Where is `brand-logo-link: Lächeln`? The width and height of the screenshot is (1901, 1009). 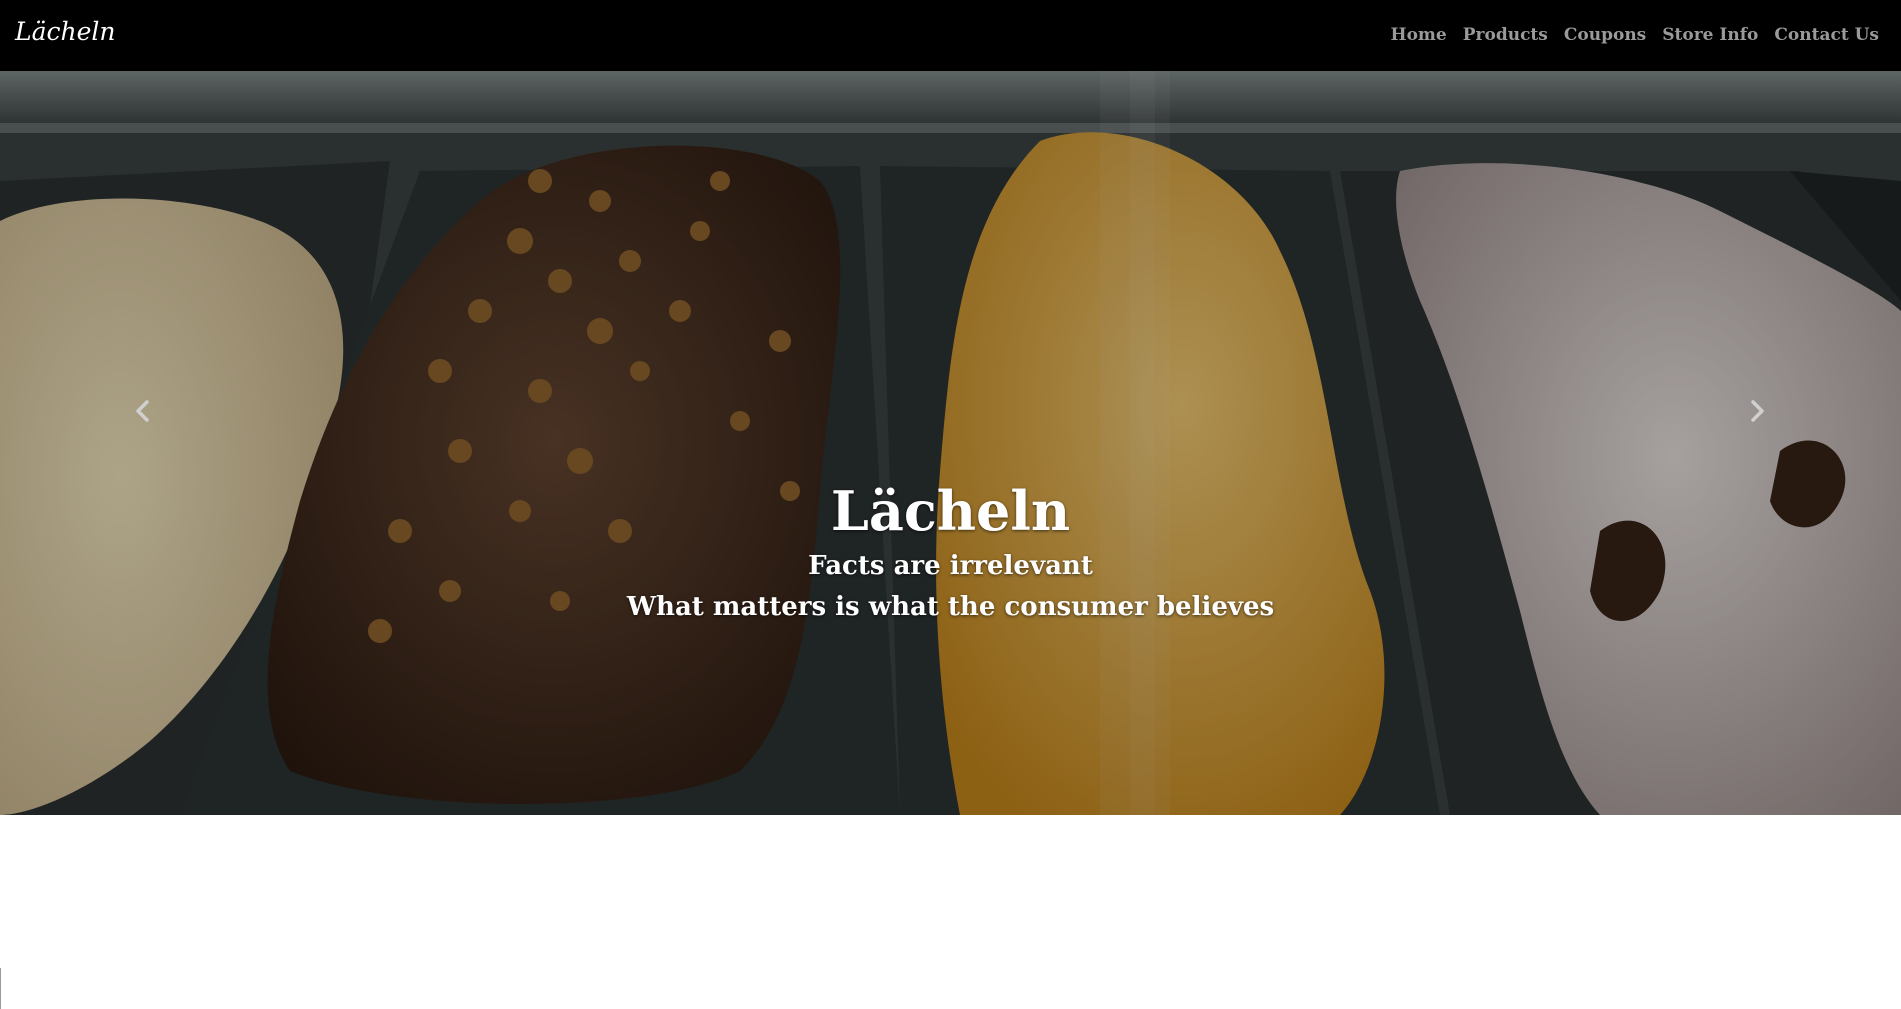 brand-logo-link: Lächeln is located at coordinates (65, 32).